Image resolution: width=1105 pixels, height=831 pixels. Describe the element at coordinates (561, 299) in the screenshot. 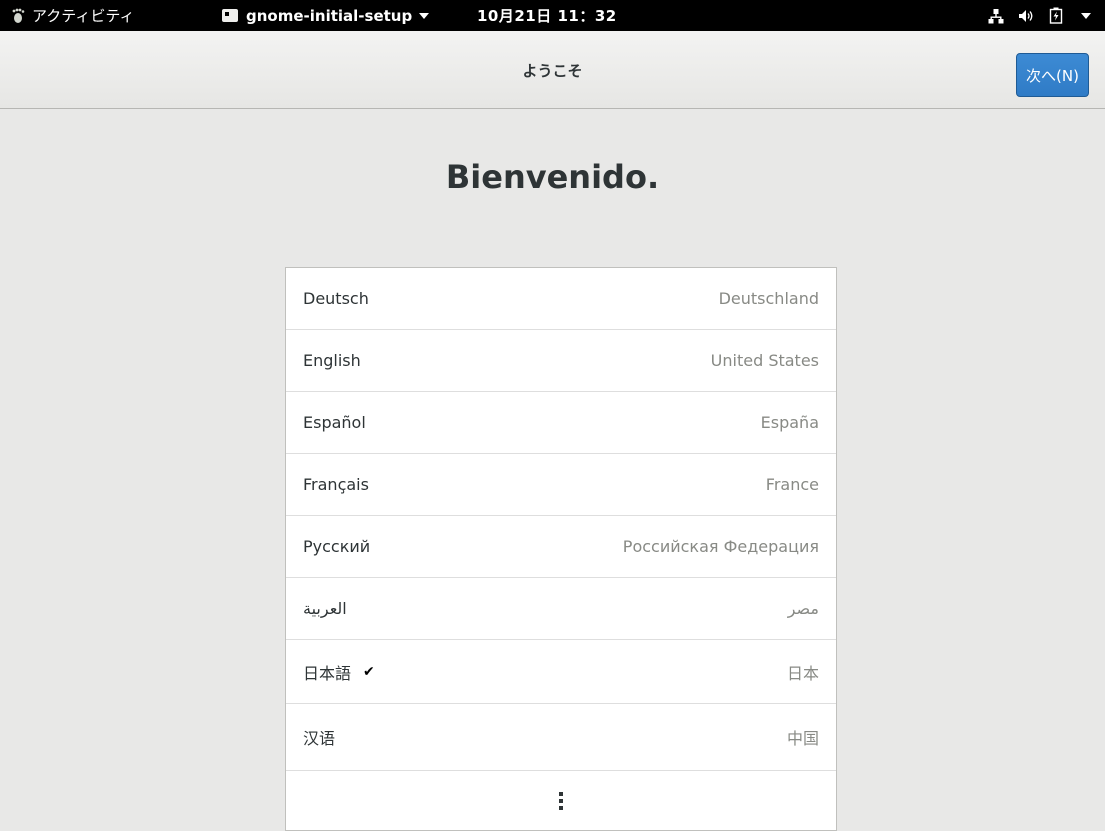

I see `language-row-deutsch: Deutsch Deutschland` at that location.